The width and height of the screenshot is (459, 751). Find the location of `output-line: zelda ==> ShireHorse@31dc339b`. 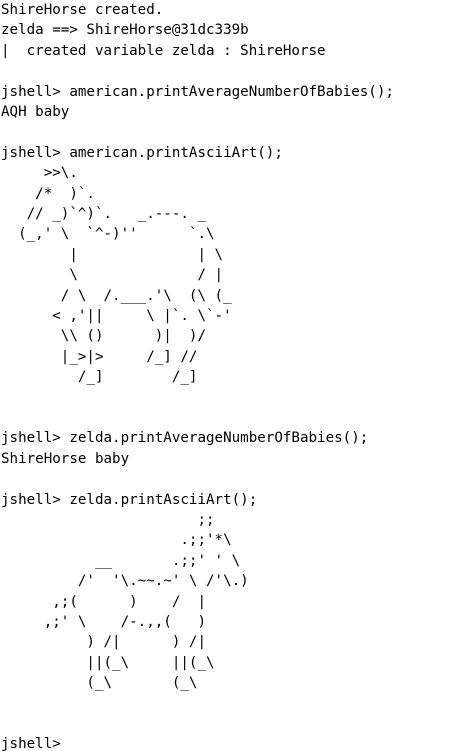

output-line: zelda ==> ShireHorse@31dc339b is located at coordinates (125, 30).